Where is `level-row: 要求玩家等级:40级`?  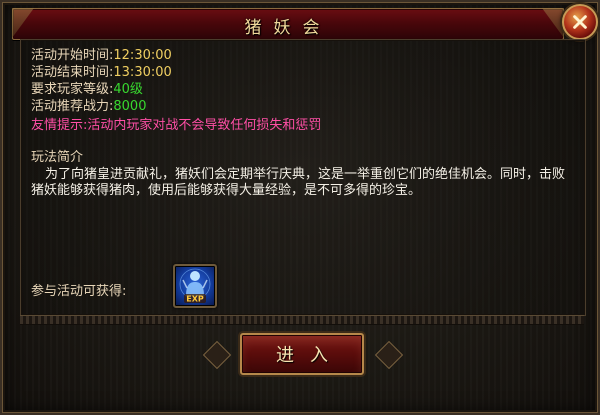 level-row: 要求玩家等级:40级 is located at coordinates (87, 90).